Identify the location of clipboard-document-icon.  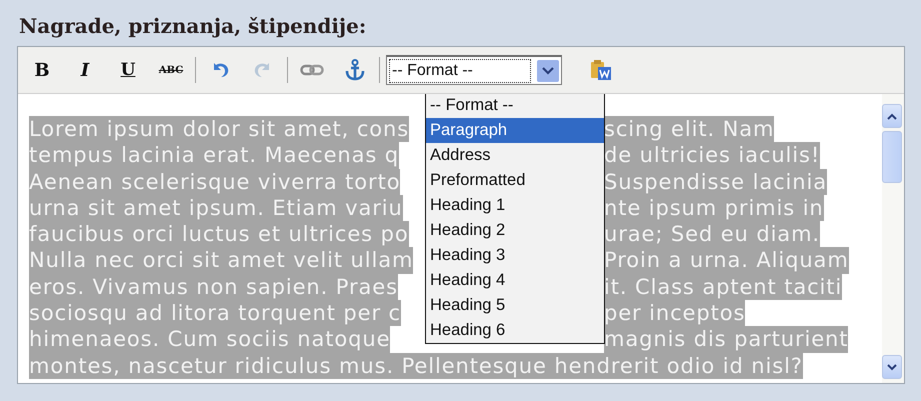
(601, 70).